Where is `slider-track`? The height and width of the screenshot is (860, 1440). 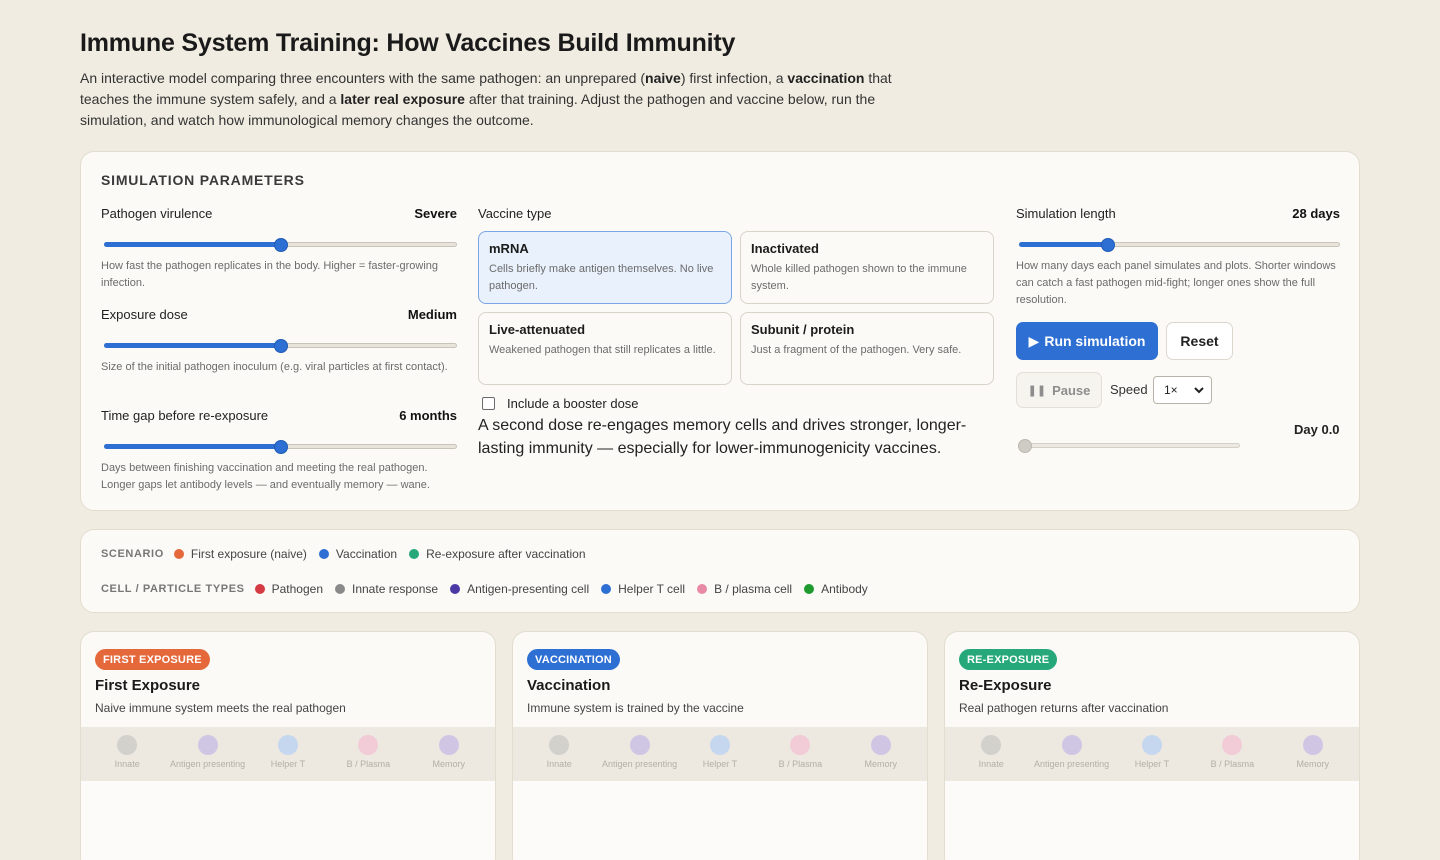
slider-track is located at coordinates (1129, 445).